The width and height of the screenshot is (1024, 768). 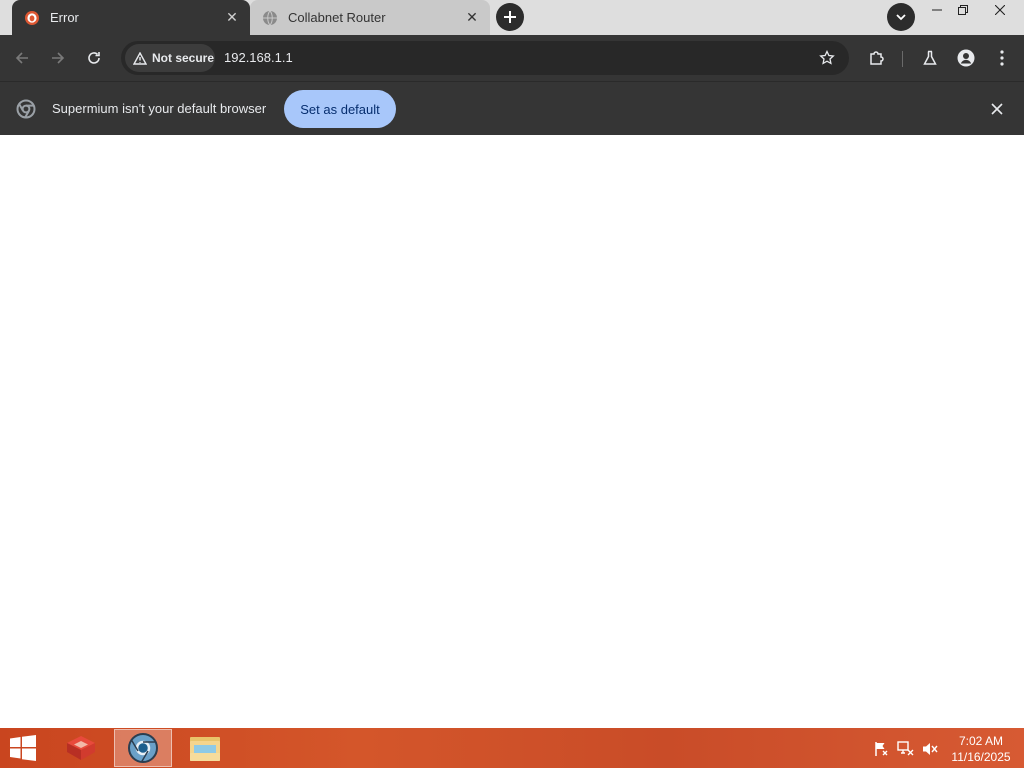 I want to click on warning-icon, so click(x=140, y=58).